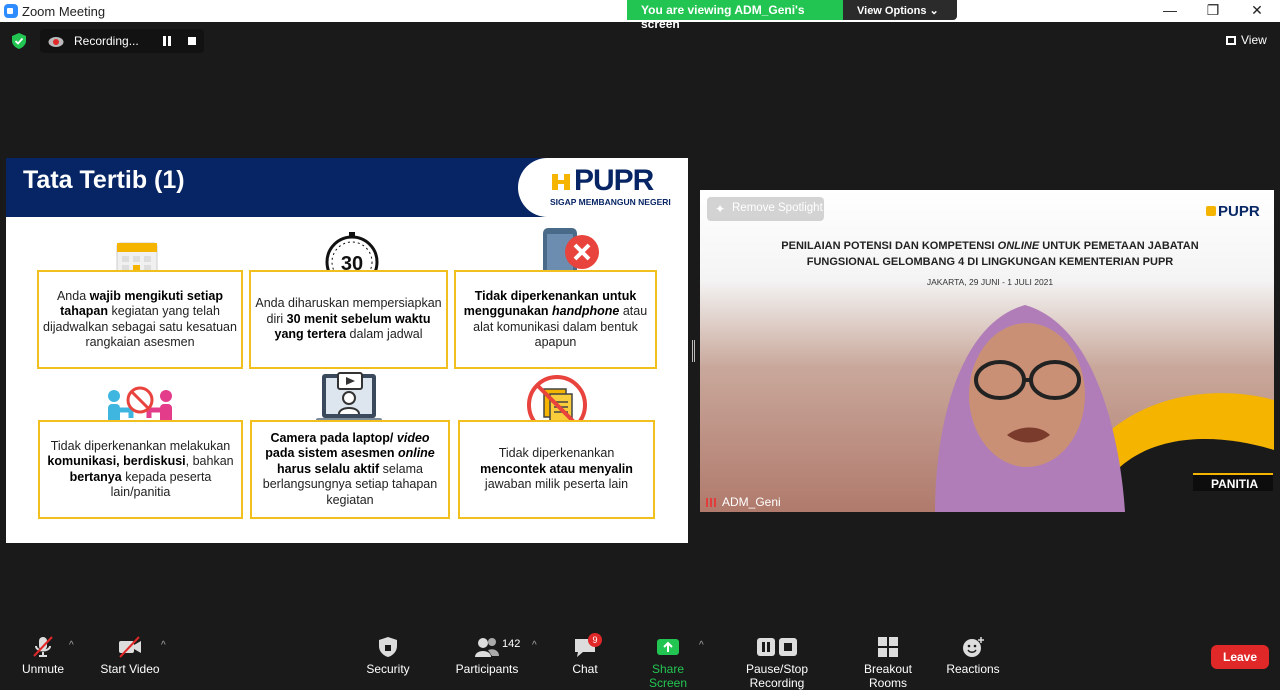 The width and height of the screenshot is (1280, 690). What do you see at coordinates (701, 645) in the screenshot?
I see `share-options-caret: ^` at bounding box center [701, 645].